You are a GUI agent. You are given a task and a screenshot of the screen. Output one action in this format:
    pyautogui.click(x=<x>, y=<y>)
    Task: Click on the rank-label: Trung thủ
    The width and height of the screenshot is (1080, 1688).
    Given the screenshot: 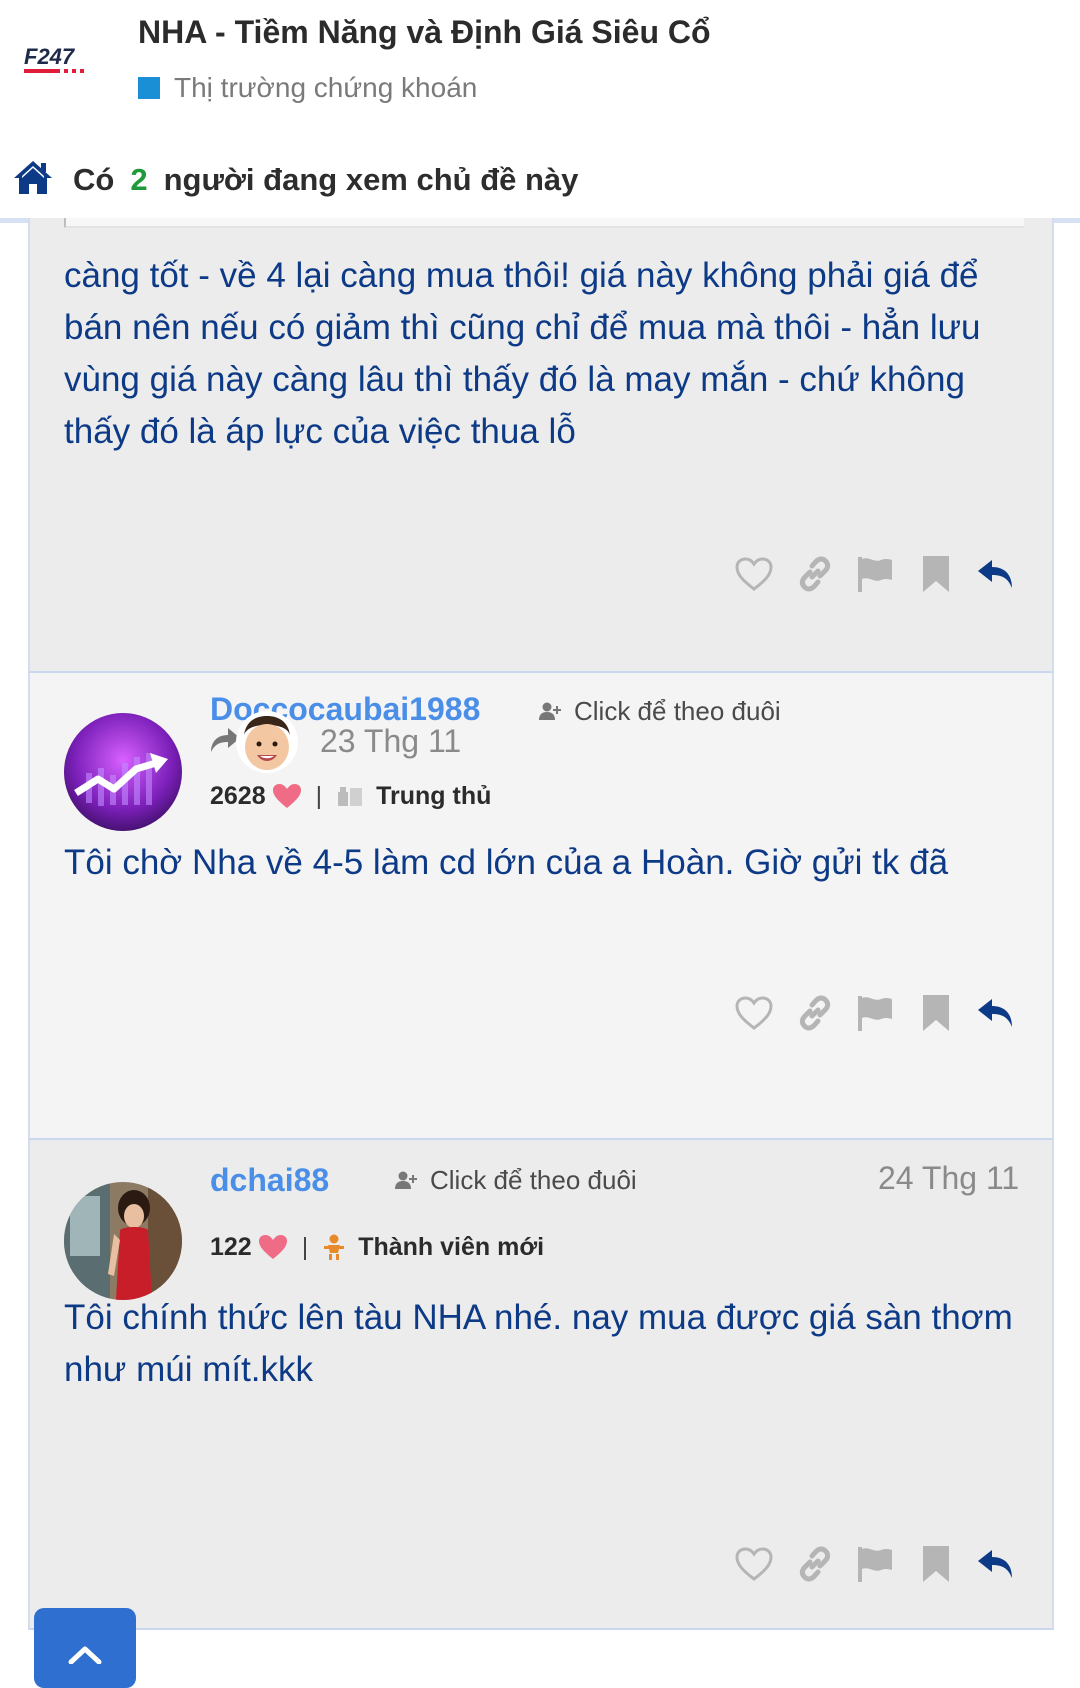 What is the action you would take?
    pyautogui.click(x=434, y=795)
    